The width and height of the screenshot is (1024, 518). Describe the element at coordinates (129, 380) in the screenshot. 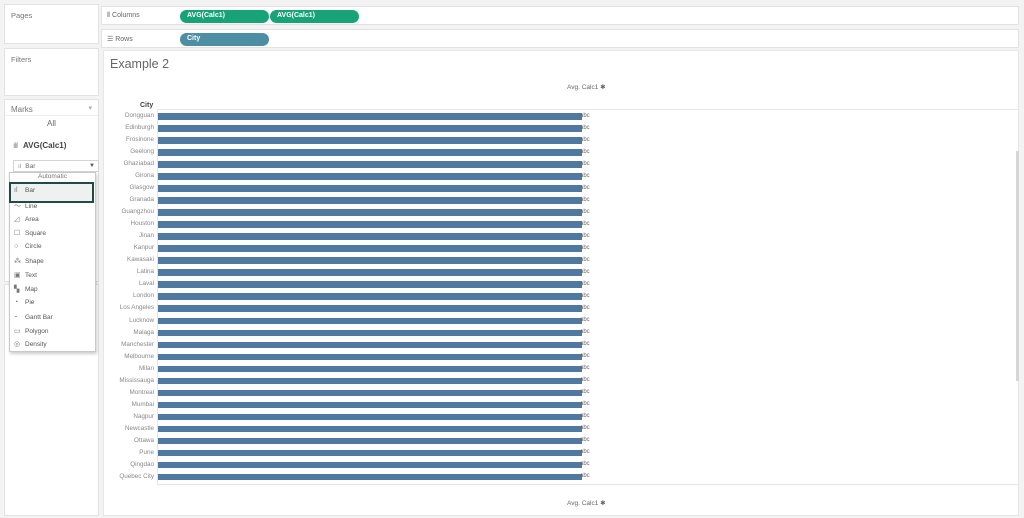

I see `city-label: Mississauga` at that location.